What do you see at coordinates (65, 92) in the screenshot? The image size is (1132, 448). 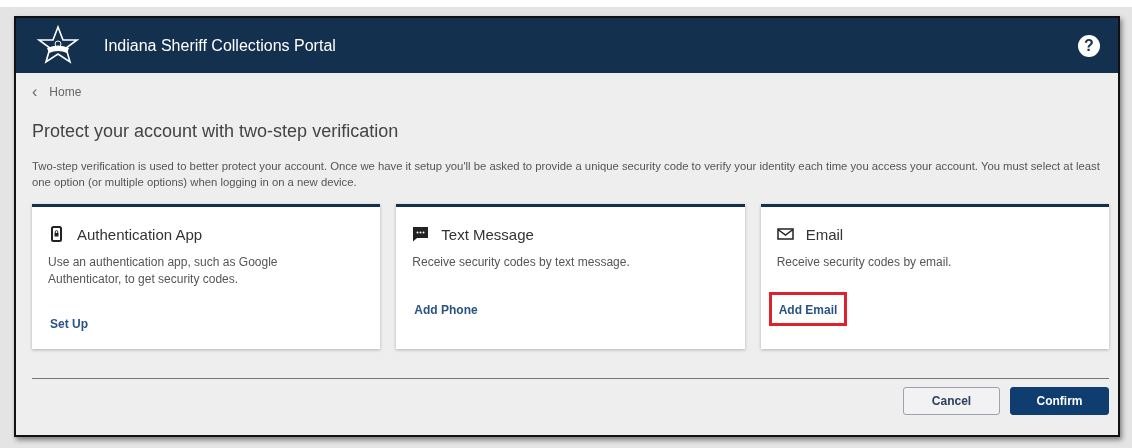 I see `home-link: Home` at bounding box center [65, 92].